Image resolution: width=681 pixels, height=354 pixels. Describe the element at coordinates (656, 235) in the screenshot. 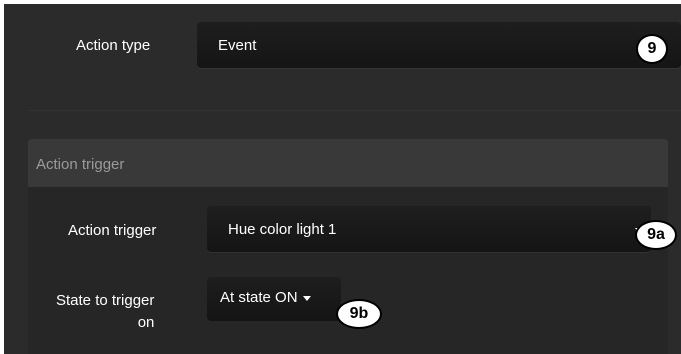

I see `callout-9a-badge: 9a` at that location.